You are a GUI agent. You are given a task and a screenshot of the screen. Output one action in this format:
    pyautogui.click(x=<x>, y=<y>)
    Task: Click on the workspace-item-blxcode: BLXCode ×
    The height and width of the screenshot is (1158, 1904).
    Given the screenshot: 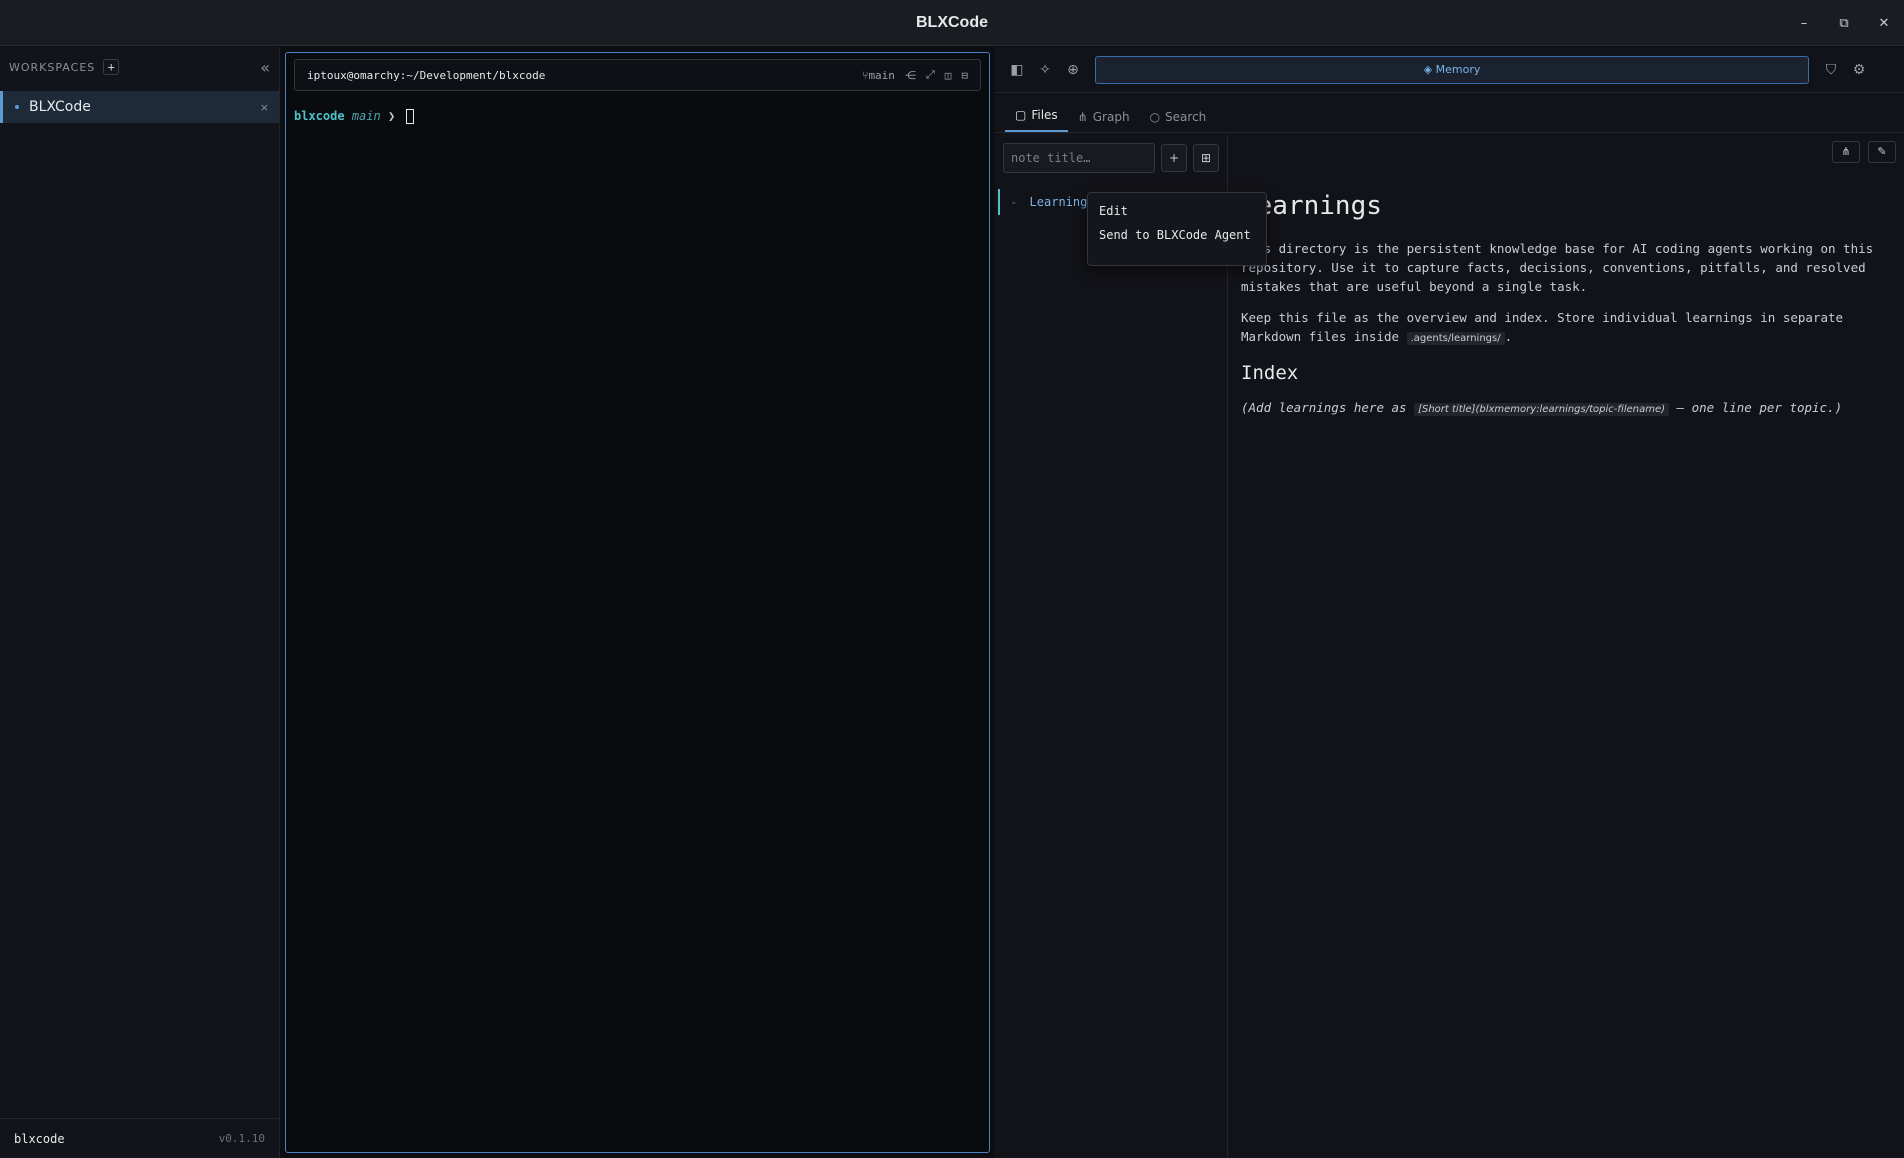 What is the action you would take?
    pyautogui.click(x=139, y=107)
    